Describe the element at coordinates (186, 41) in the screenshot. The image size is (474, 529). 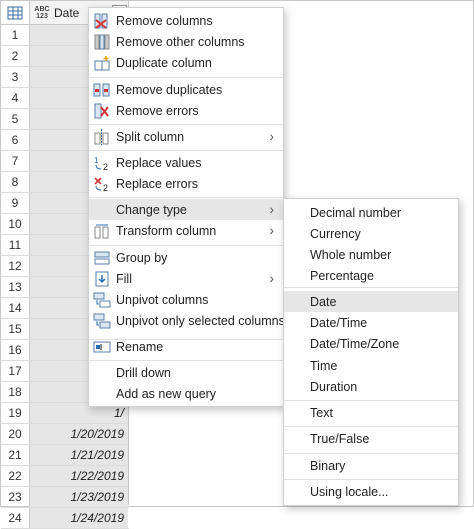
I see `menu-item-remove-other-columns: Remove other columns` at that location.